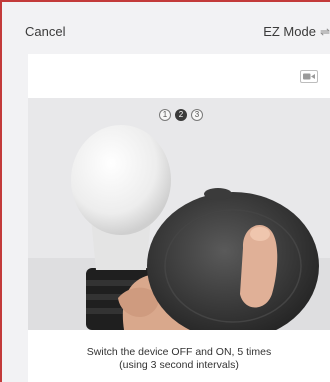 The height and width of the screenshot is (382, 330). What do you see at coordinates (324, 32) in the screenshot?
I see `switch-mode-icon: ⇌` at bounding box center [324, 32].